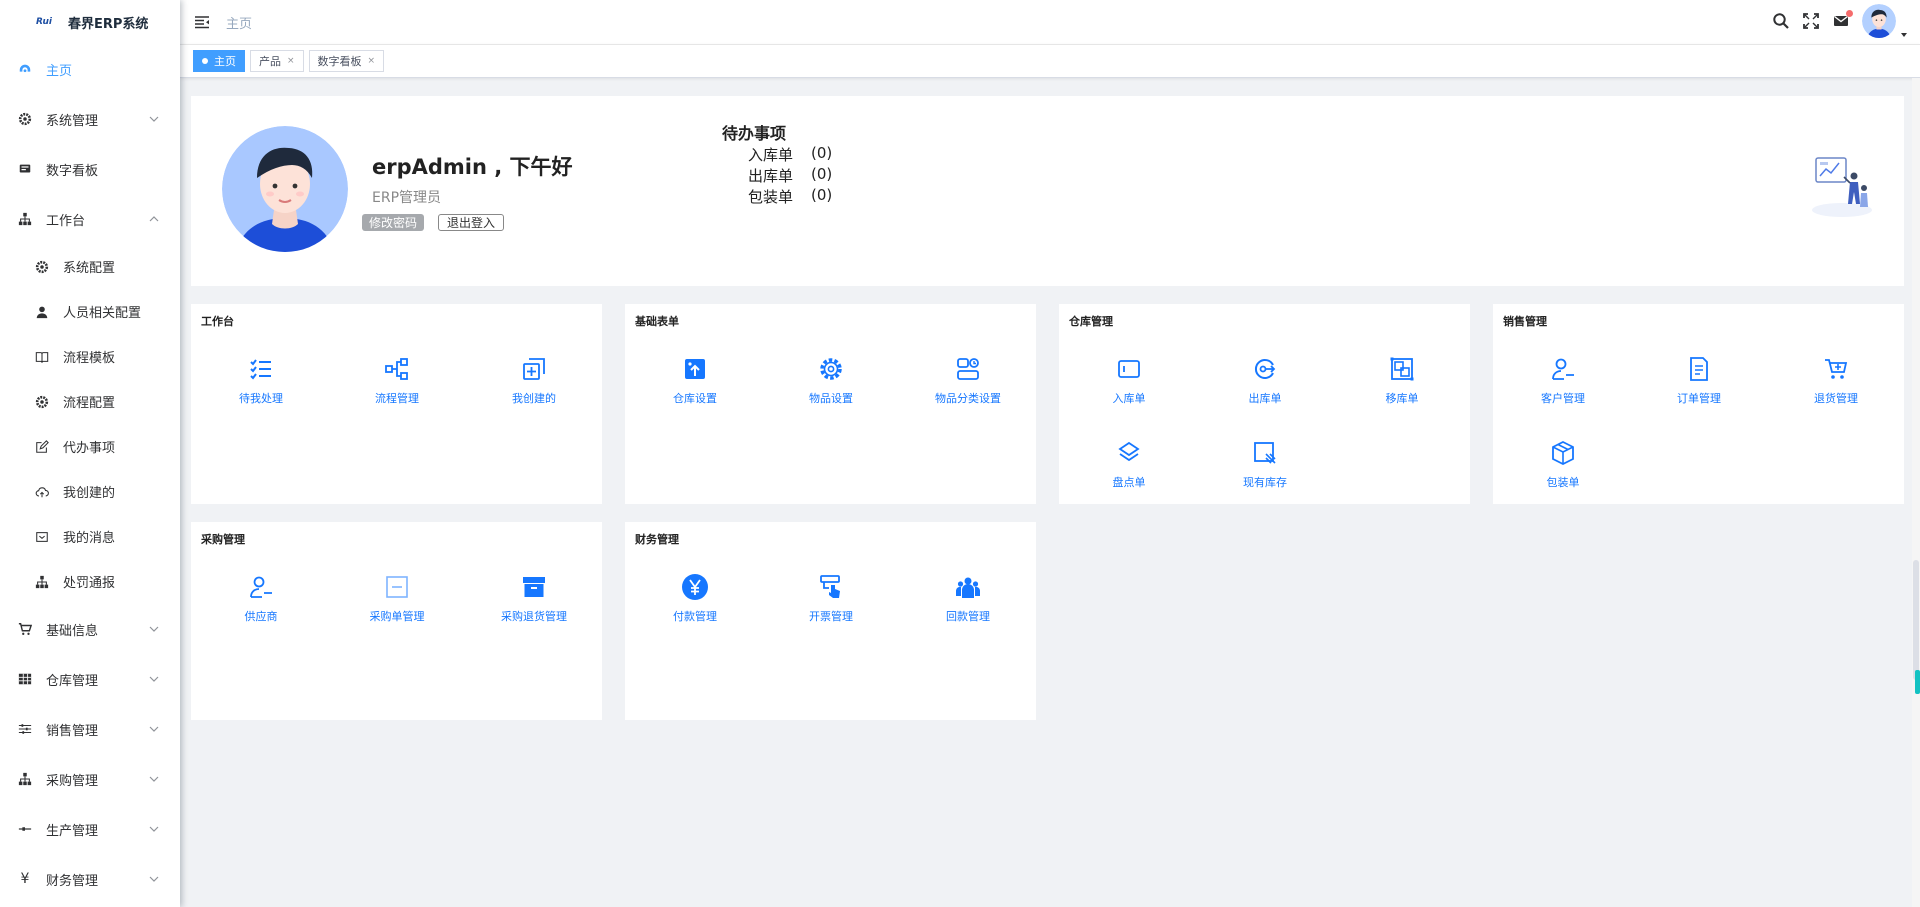  What do you see at coordinates (154, 119) in the screenshot?
I see `chevron-down-icon` at bounding box center [154, 119].